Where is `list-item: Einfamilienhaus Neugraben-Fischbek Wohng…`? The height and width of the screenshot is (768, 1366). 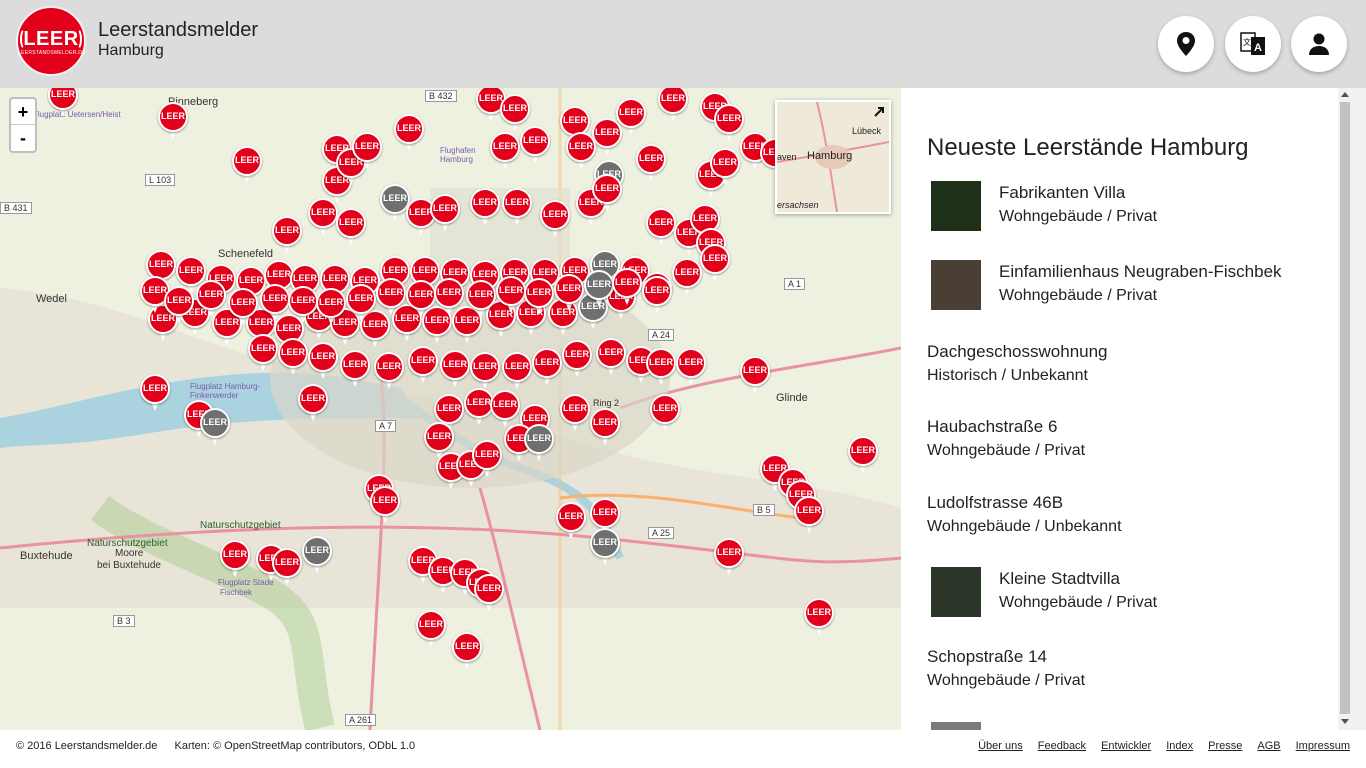
list-item: Einfamilienhaus Neugraben-Fischbek Wohng… is located at coordinates (1127, 285).